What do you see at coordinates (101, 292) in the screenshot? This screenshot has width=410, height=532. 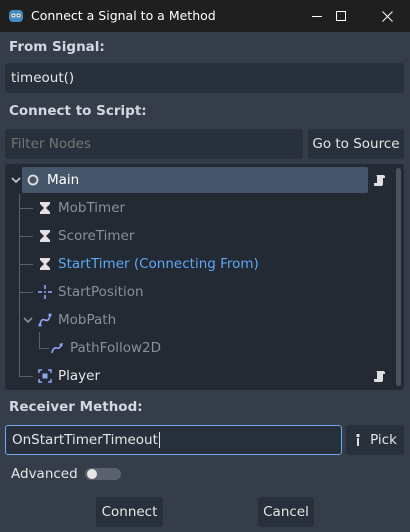 I see `tree-node-label: StartPosition` at bounding box center [101, 292].